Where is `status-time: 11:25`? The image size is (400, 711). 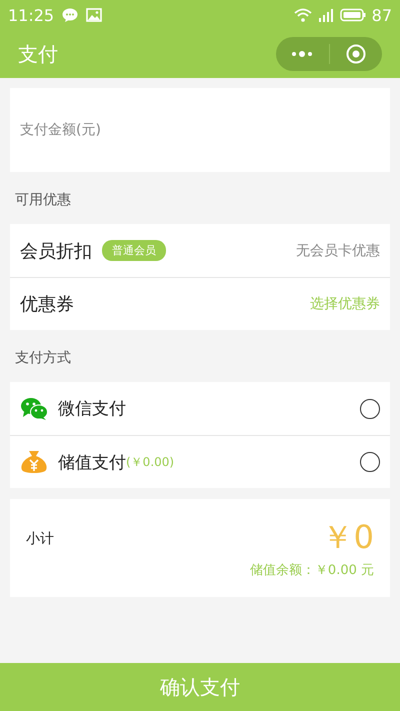 status-time: 11:25 is located at coordinates (31, 15).